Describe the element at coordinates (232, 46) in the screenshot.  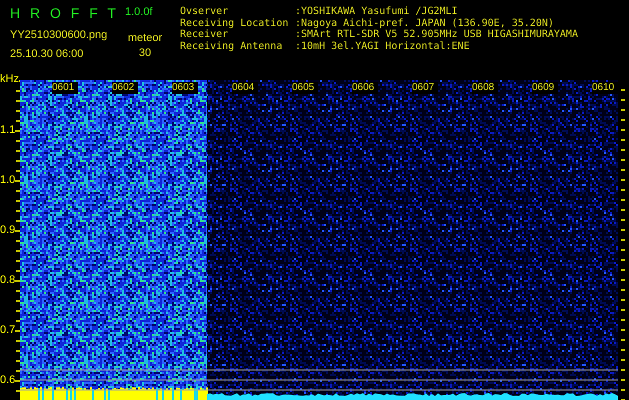
I see `info-label: Receiving Antenna` at that location.